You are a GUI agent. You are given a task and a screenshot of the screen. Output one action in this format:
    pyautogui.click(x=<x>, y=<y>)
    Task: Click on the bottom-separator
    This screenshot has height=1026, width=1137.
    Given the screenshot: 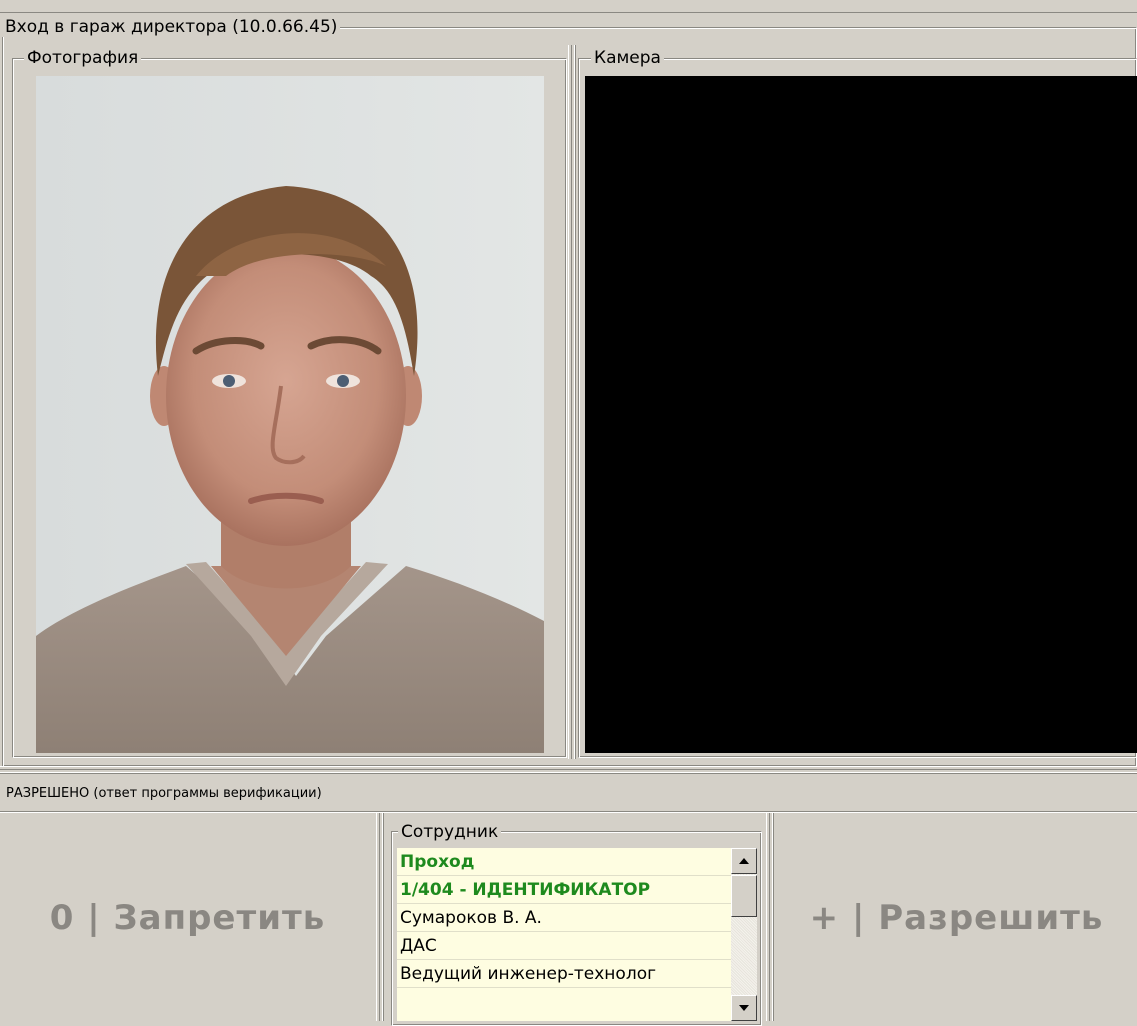 What is the action you would take?
    pyautogui.click(x=568, y=812)
    